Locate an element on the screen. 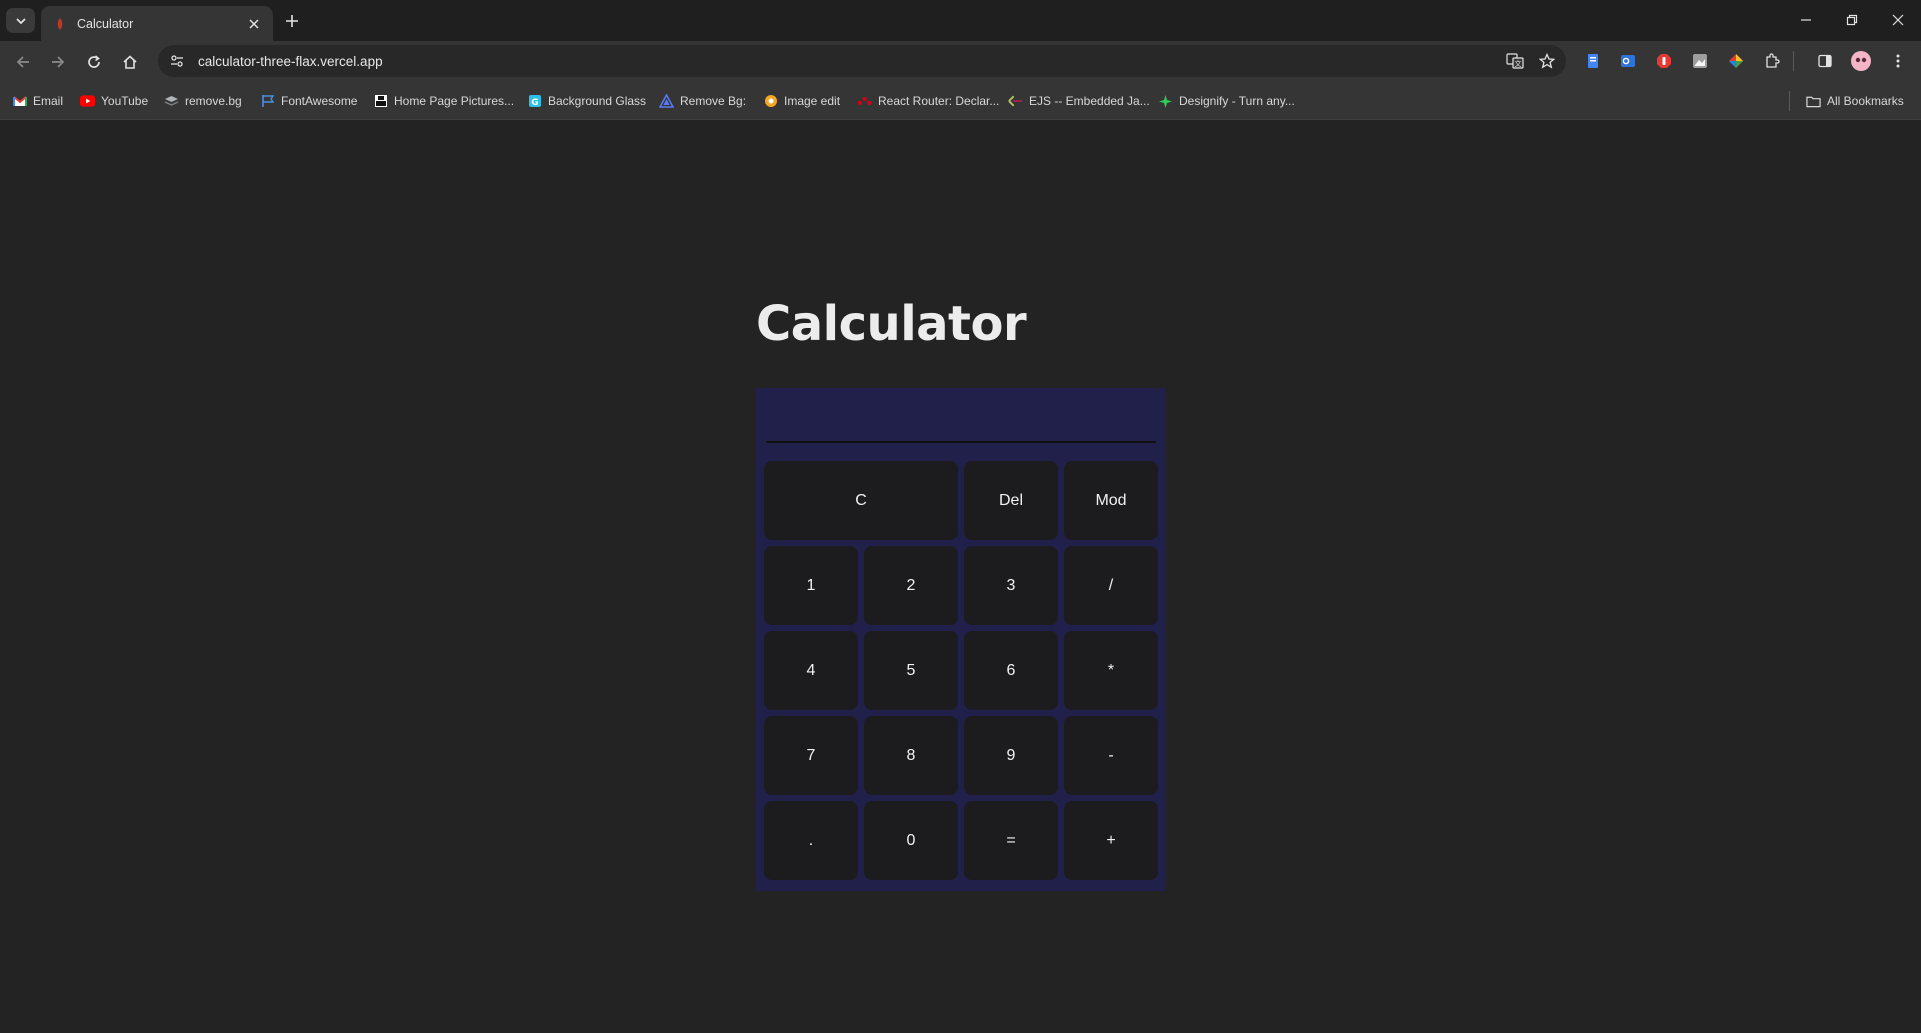  profile-avatar is located at coordinates (1861, 61).